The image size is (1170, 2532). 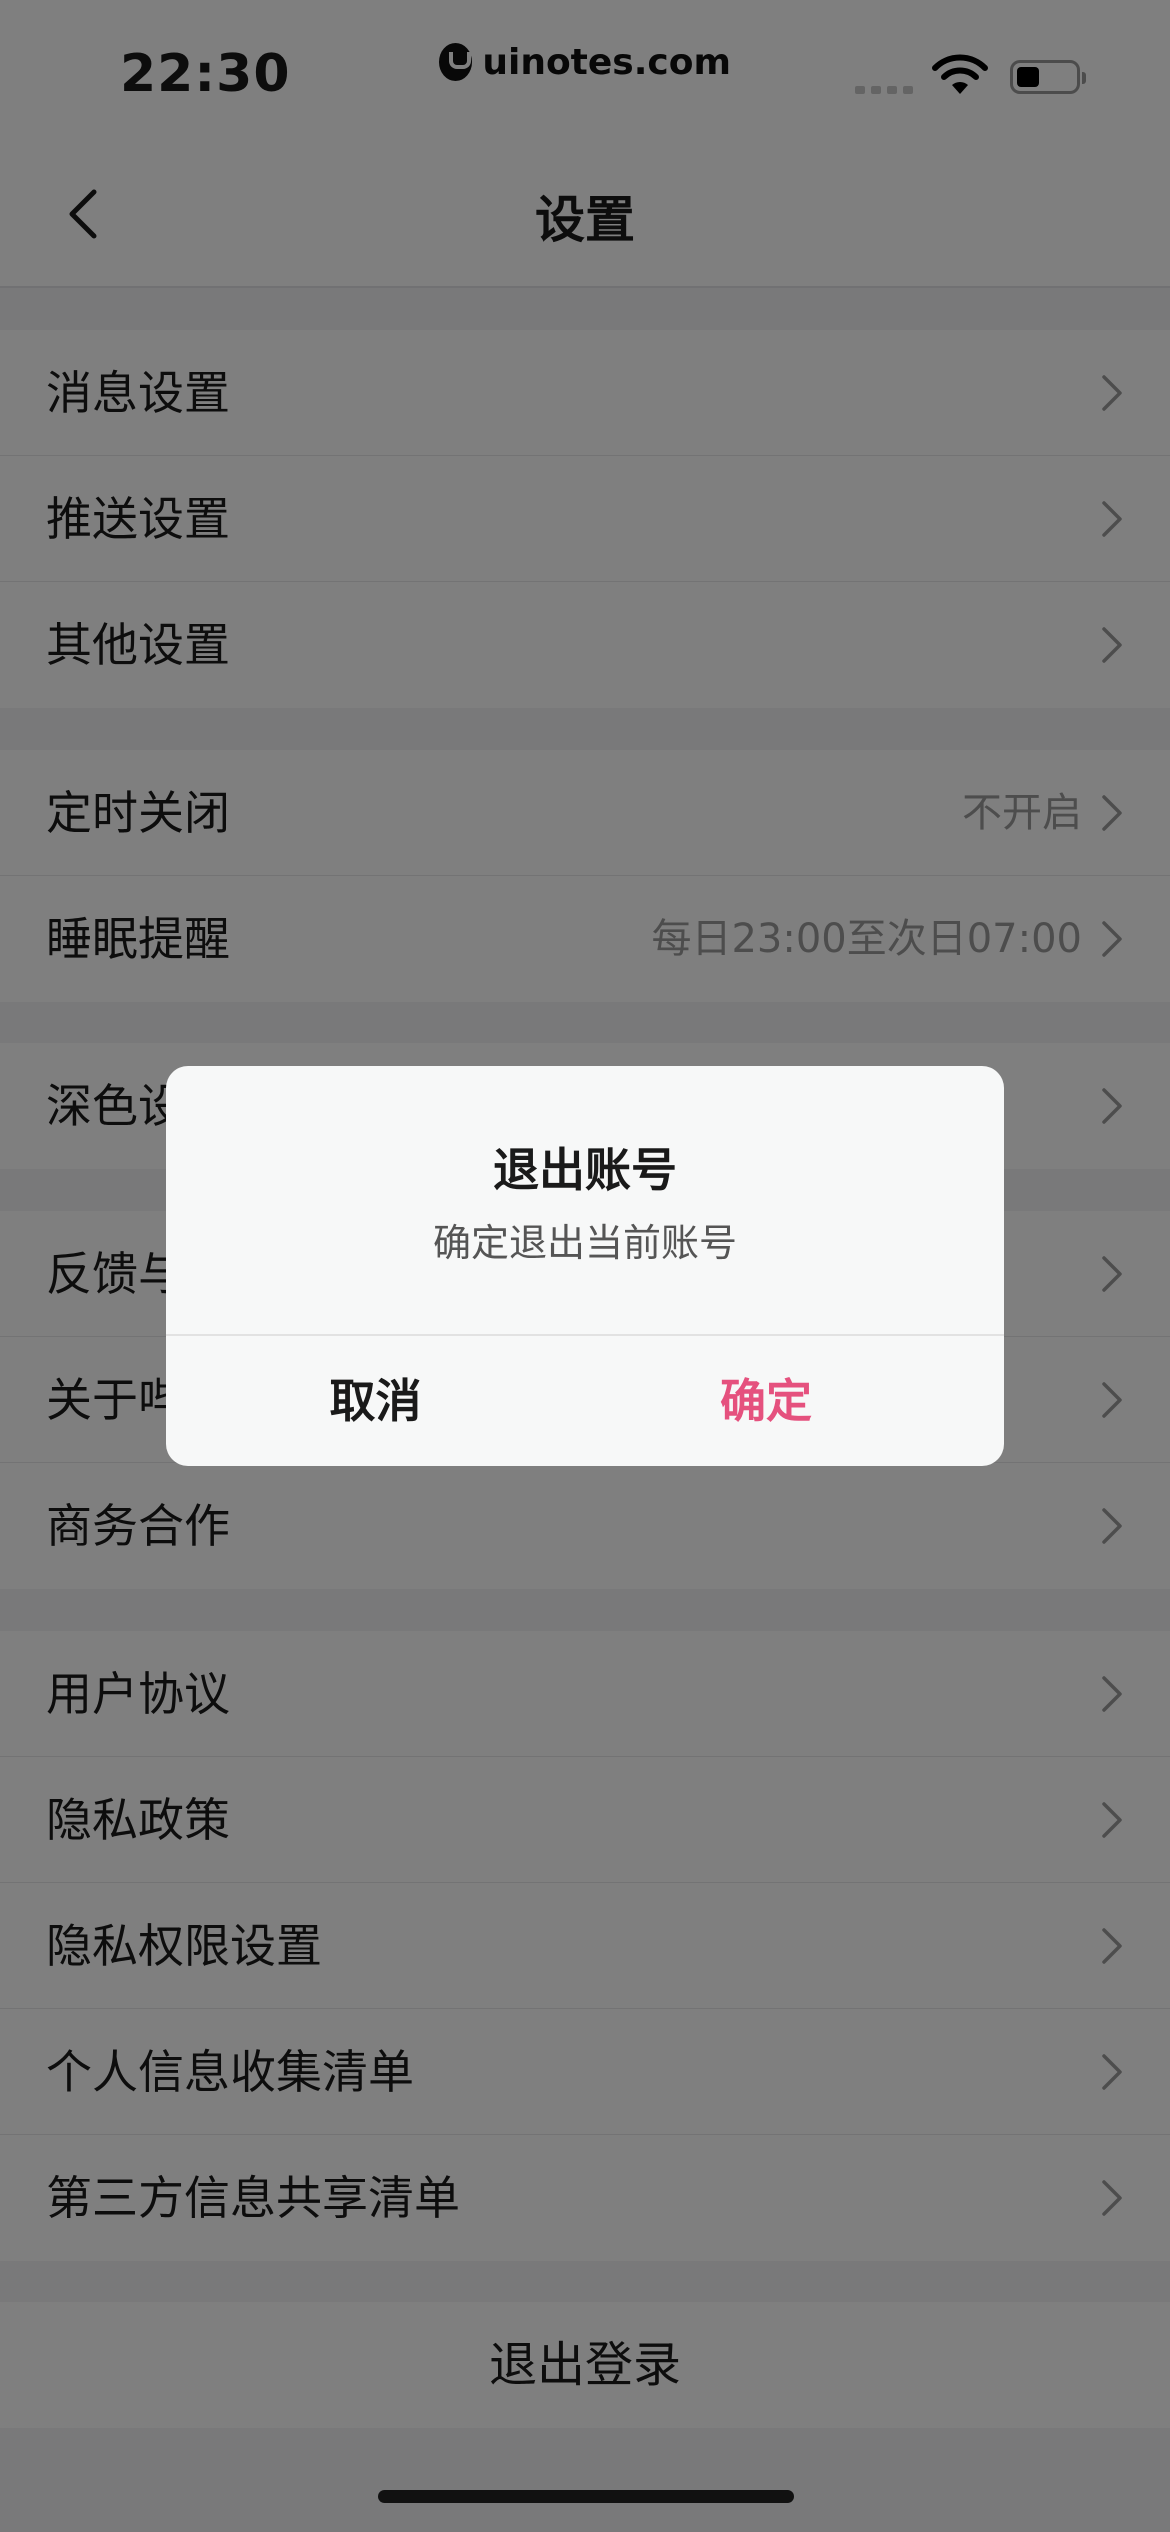 I want to click on cancel-button: 取消, so click(x=375, y=1401).